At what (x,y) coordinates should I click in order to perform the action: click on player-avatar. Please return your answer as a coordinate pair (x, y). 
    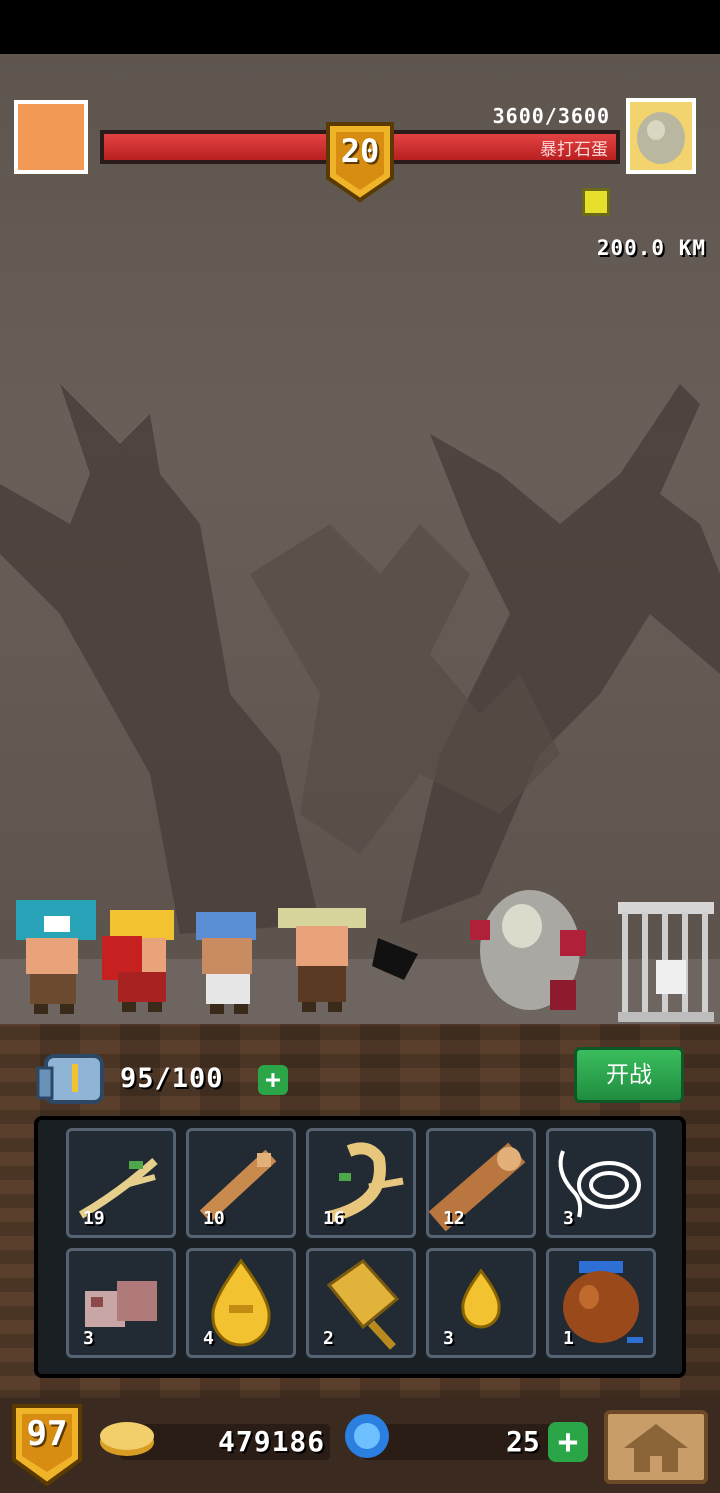
    Looking at the image, I should click on (51, 137).